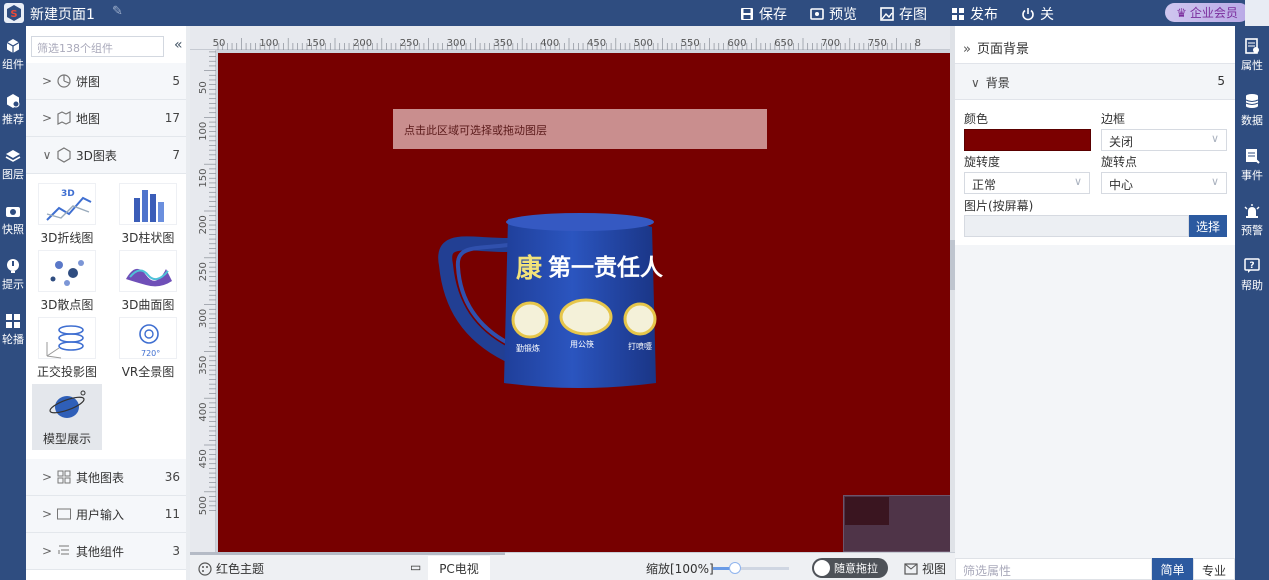 This screenshot has height=580, width=1269. What do you see at coordinates (1252, 211) in the screenshot?
I see `alarm-icon` at bounding box center [1252, 211].